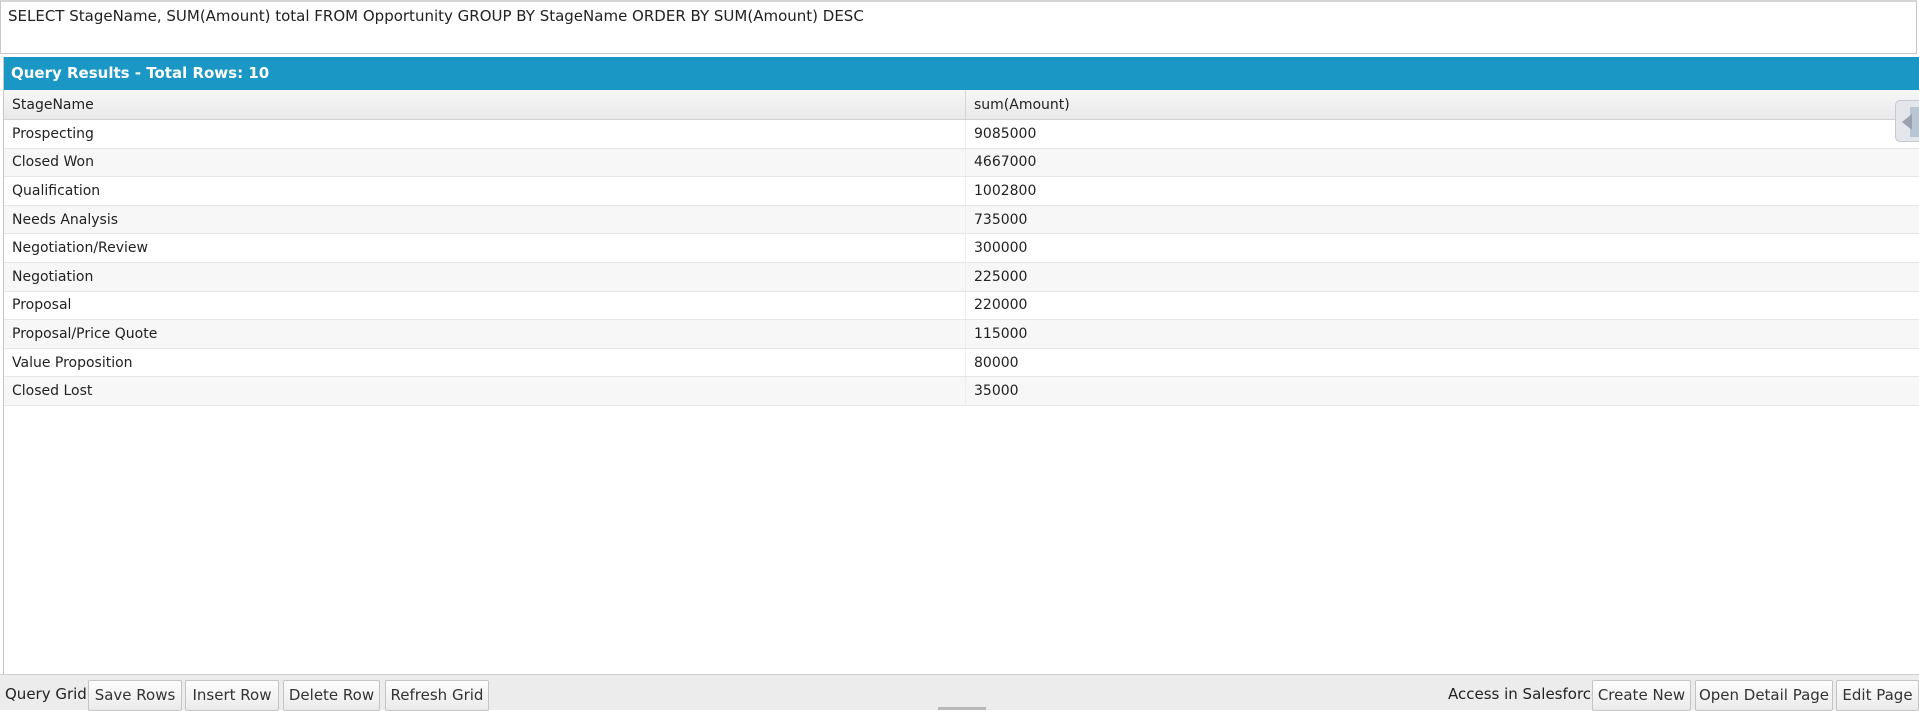  Describe the element at coordinates (485, 362) in the screenshot. I see `cell-stagename: Value Proposition` at that location.